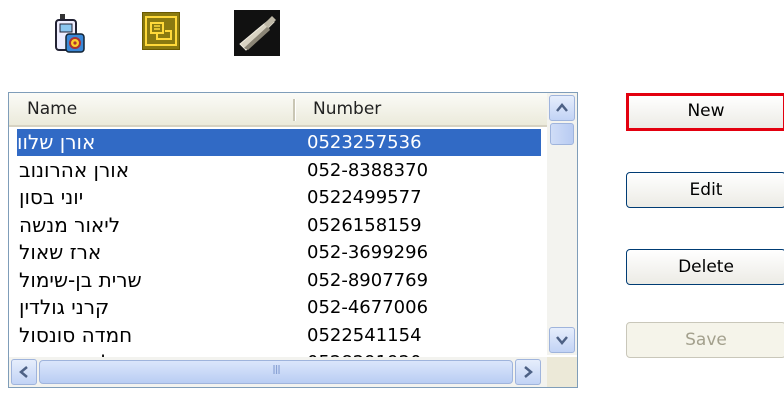 Image resolution: width=784 pixels, height=396 pixels. What do you see at coordinates (80, 279) in the screenshot?
I see `contact-name: שרית בן-שימול` at bounding box center [80, 279].